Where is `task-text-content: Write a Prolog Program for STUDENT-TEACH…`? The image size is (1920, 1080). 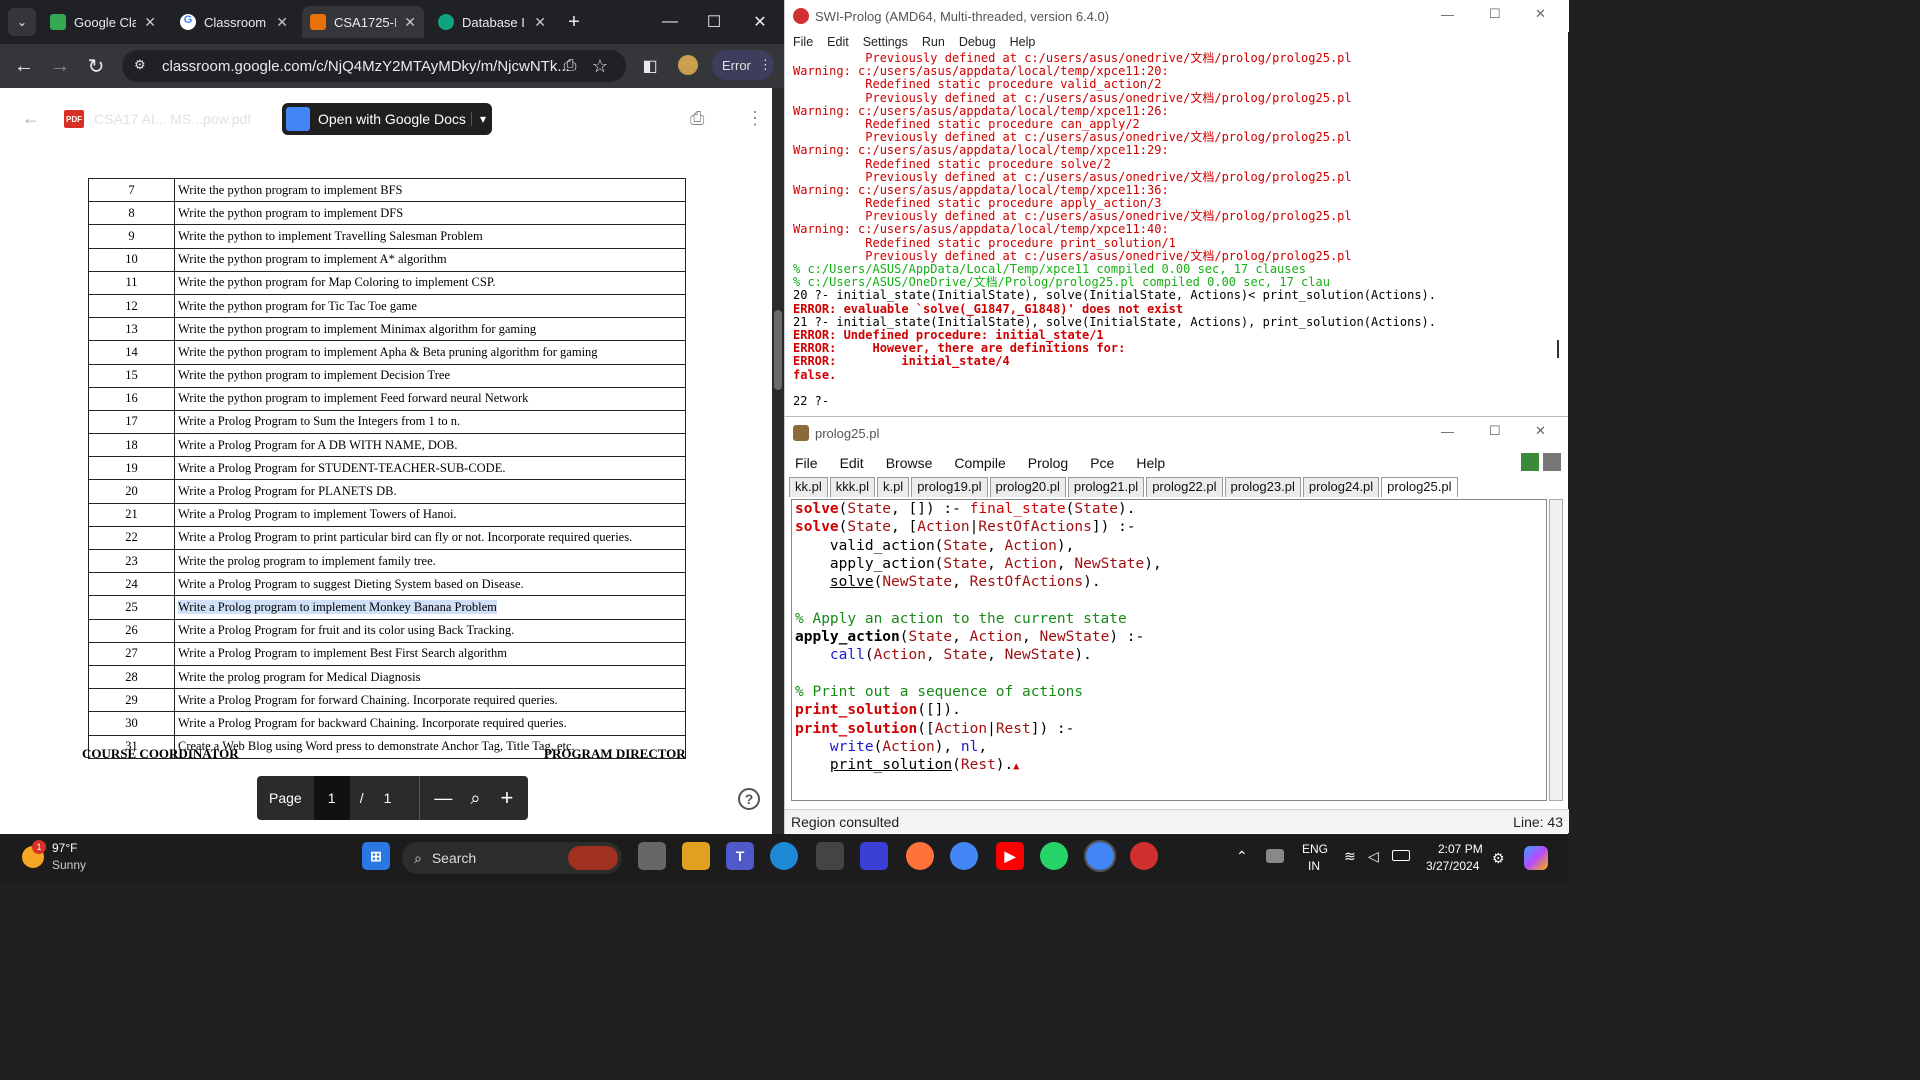
task-text-content: Write a Prolog Program for STUDENT-TEACH… is located at coordinates (342, 467).